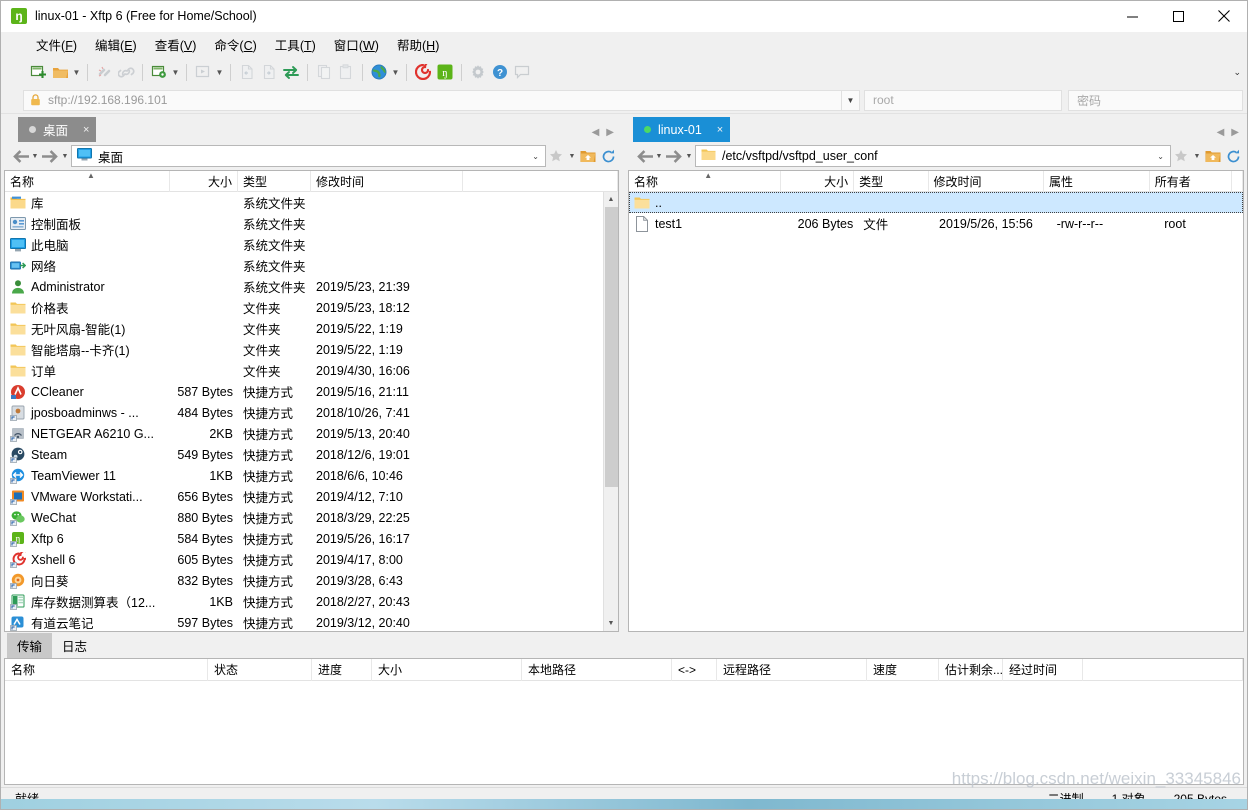  What do you see at coordinates (432, 100) in the screenshot?
I see `url-input: sftp://192.168.196.101` at bounding box center [432, 100].